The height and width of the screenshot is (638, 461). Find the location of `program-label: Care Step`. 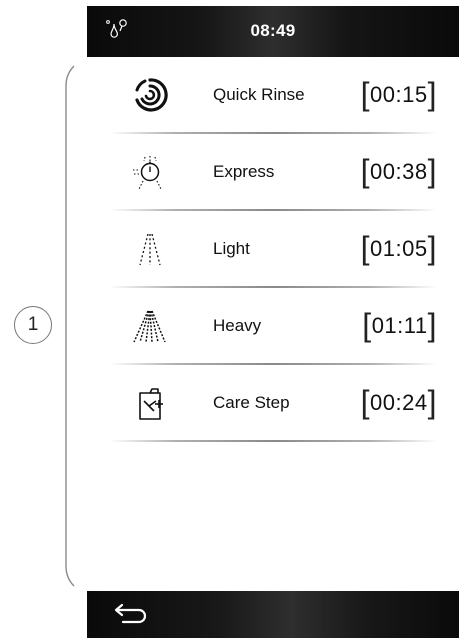

program-label: Care Step is located at coordinates (251, 402).